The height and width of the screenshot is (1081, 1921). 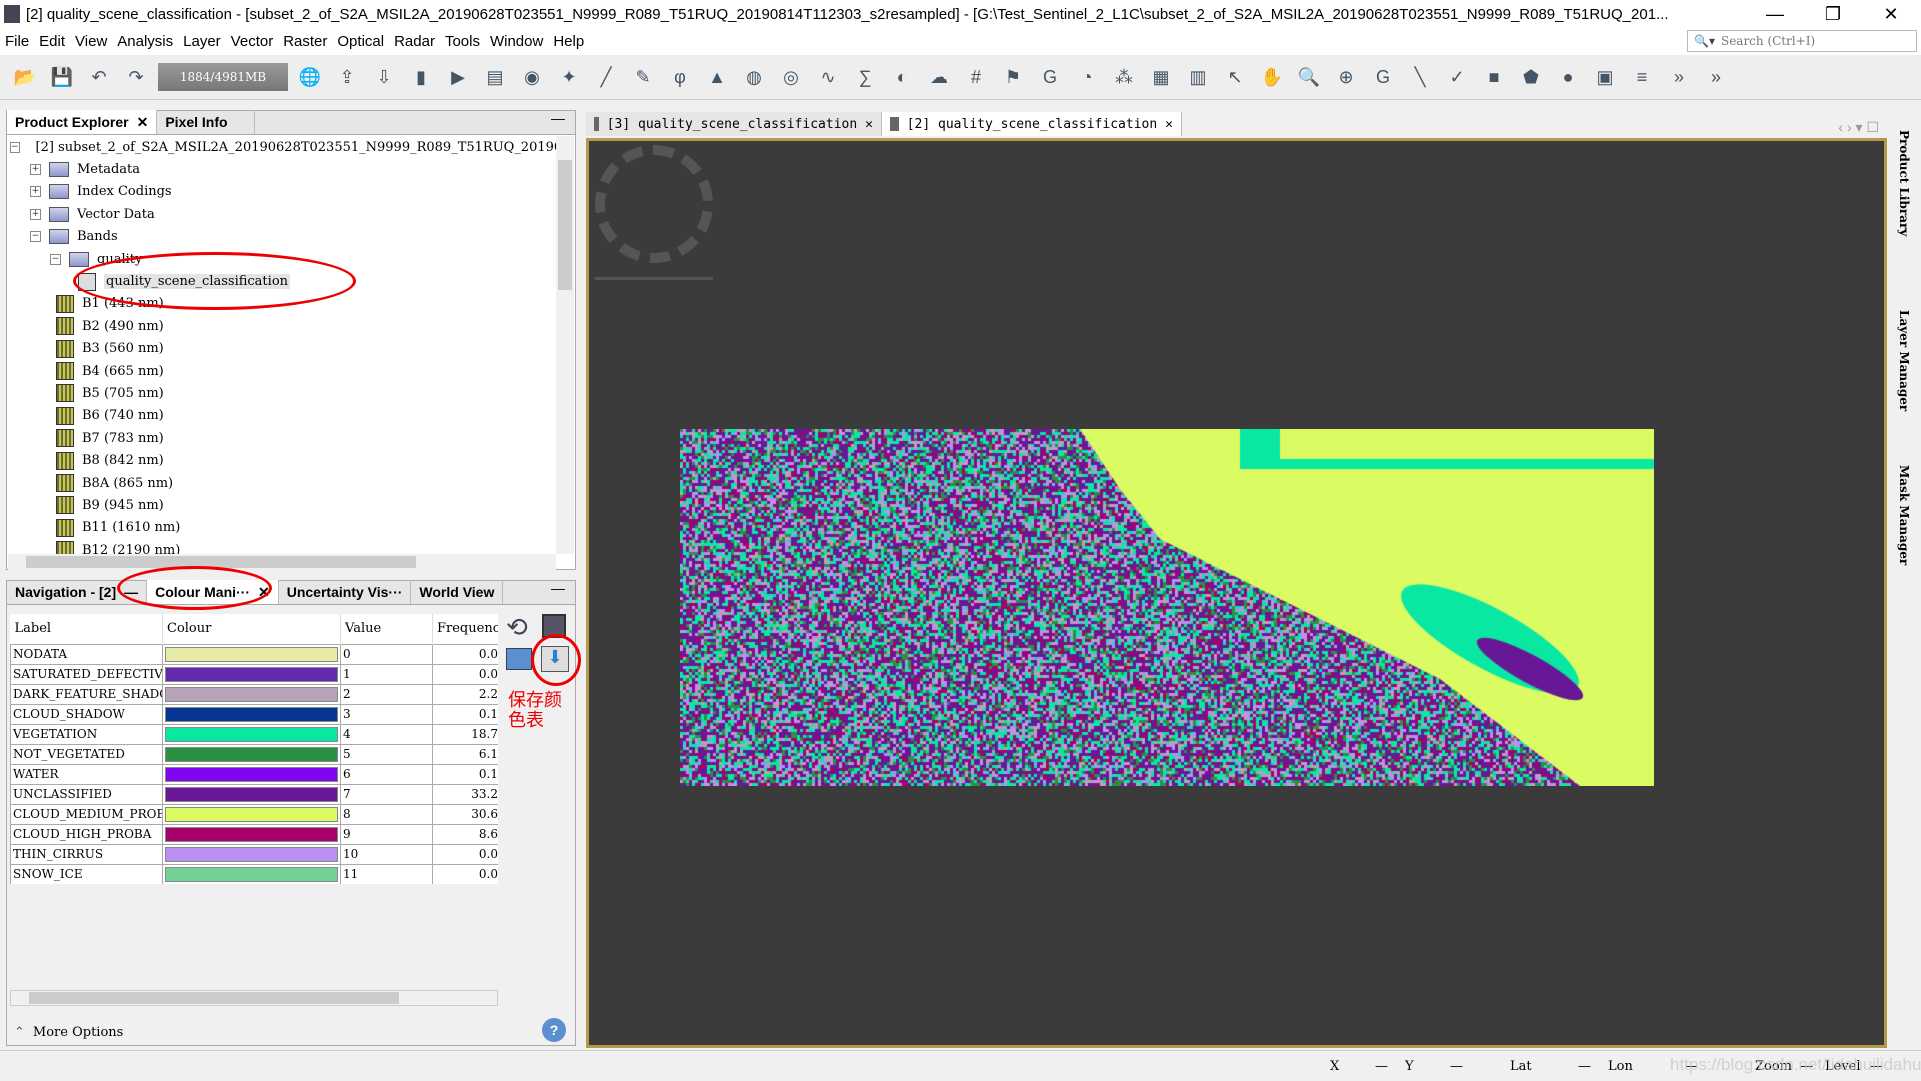 I want to click on help-icon: ?, so click(x=554, y=1030).